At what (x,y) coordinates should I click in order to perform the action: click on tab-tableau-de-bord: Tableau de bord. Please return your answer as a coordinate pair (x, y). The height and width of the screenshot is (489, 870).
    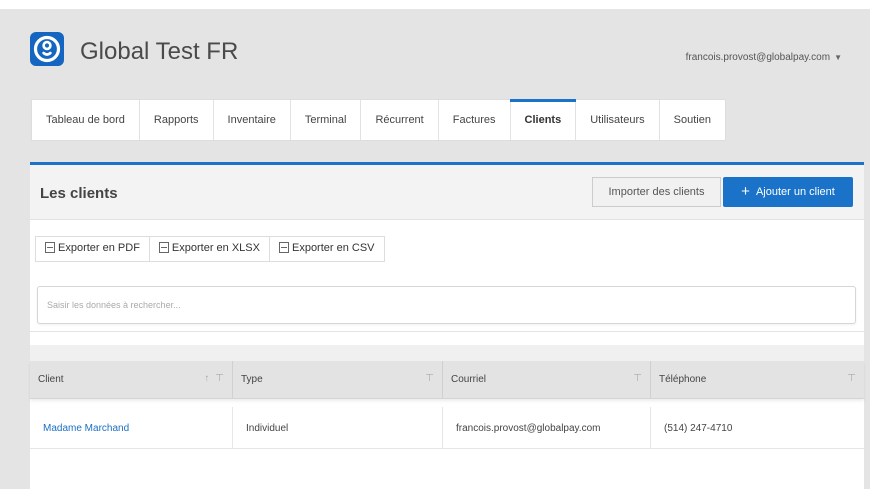
    Looking at the image, I should click on (86, 120).